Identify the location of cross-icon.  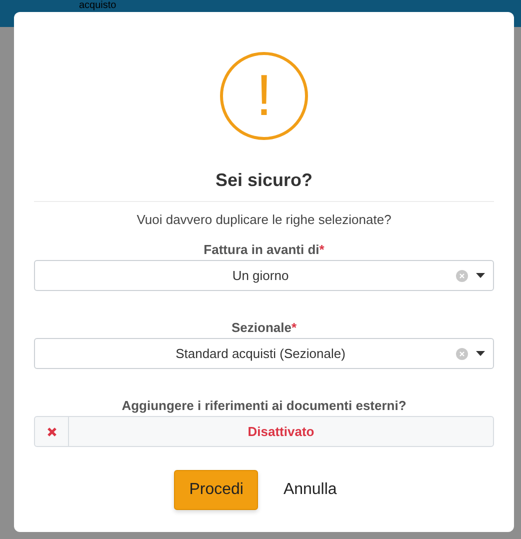
(51, 431).